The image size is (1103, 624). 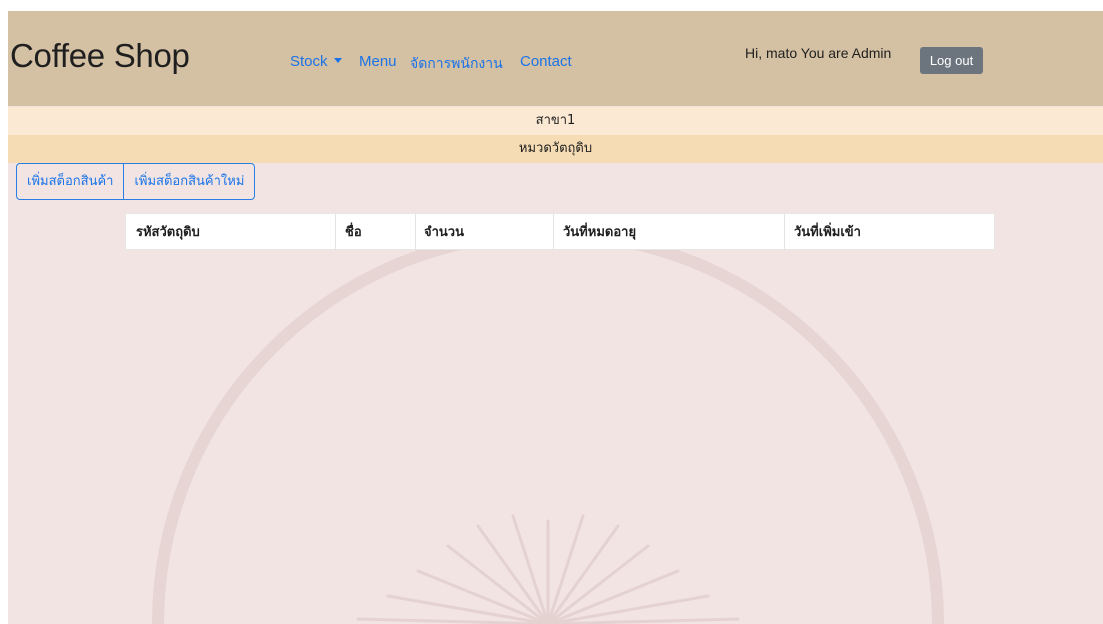 What do you see at coordinates (188, 181) in the screenshot?
I see `add-new-stock-button: เพิ่มสต็อกสินค้าใหม่` at bounding box center [188, 181].